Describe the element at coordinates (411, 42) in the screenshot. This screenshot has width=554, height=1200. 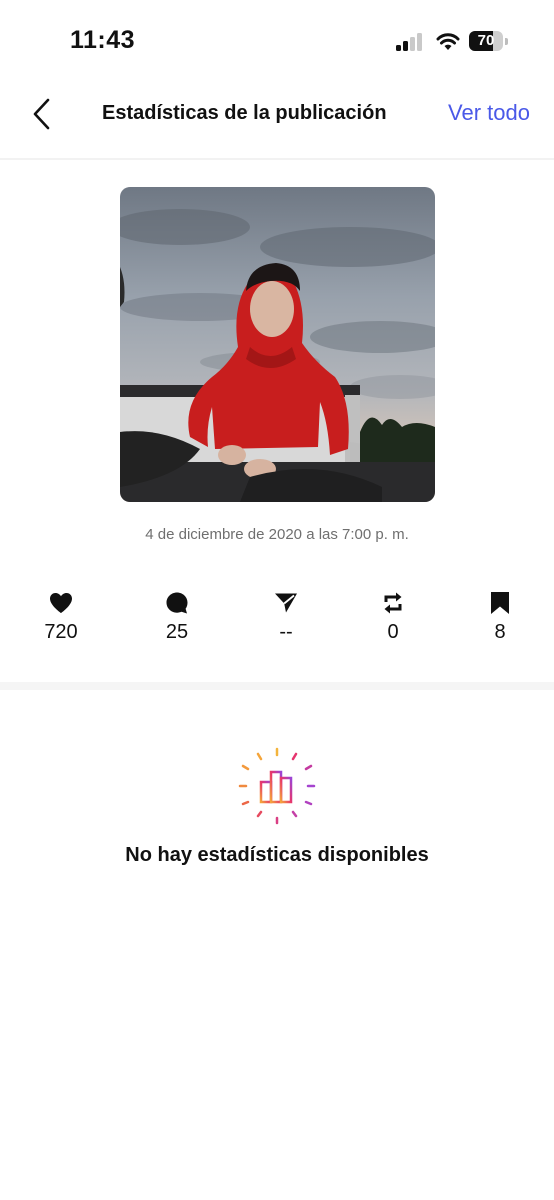
I see `cellular-signal-icon` at that location.